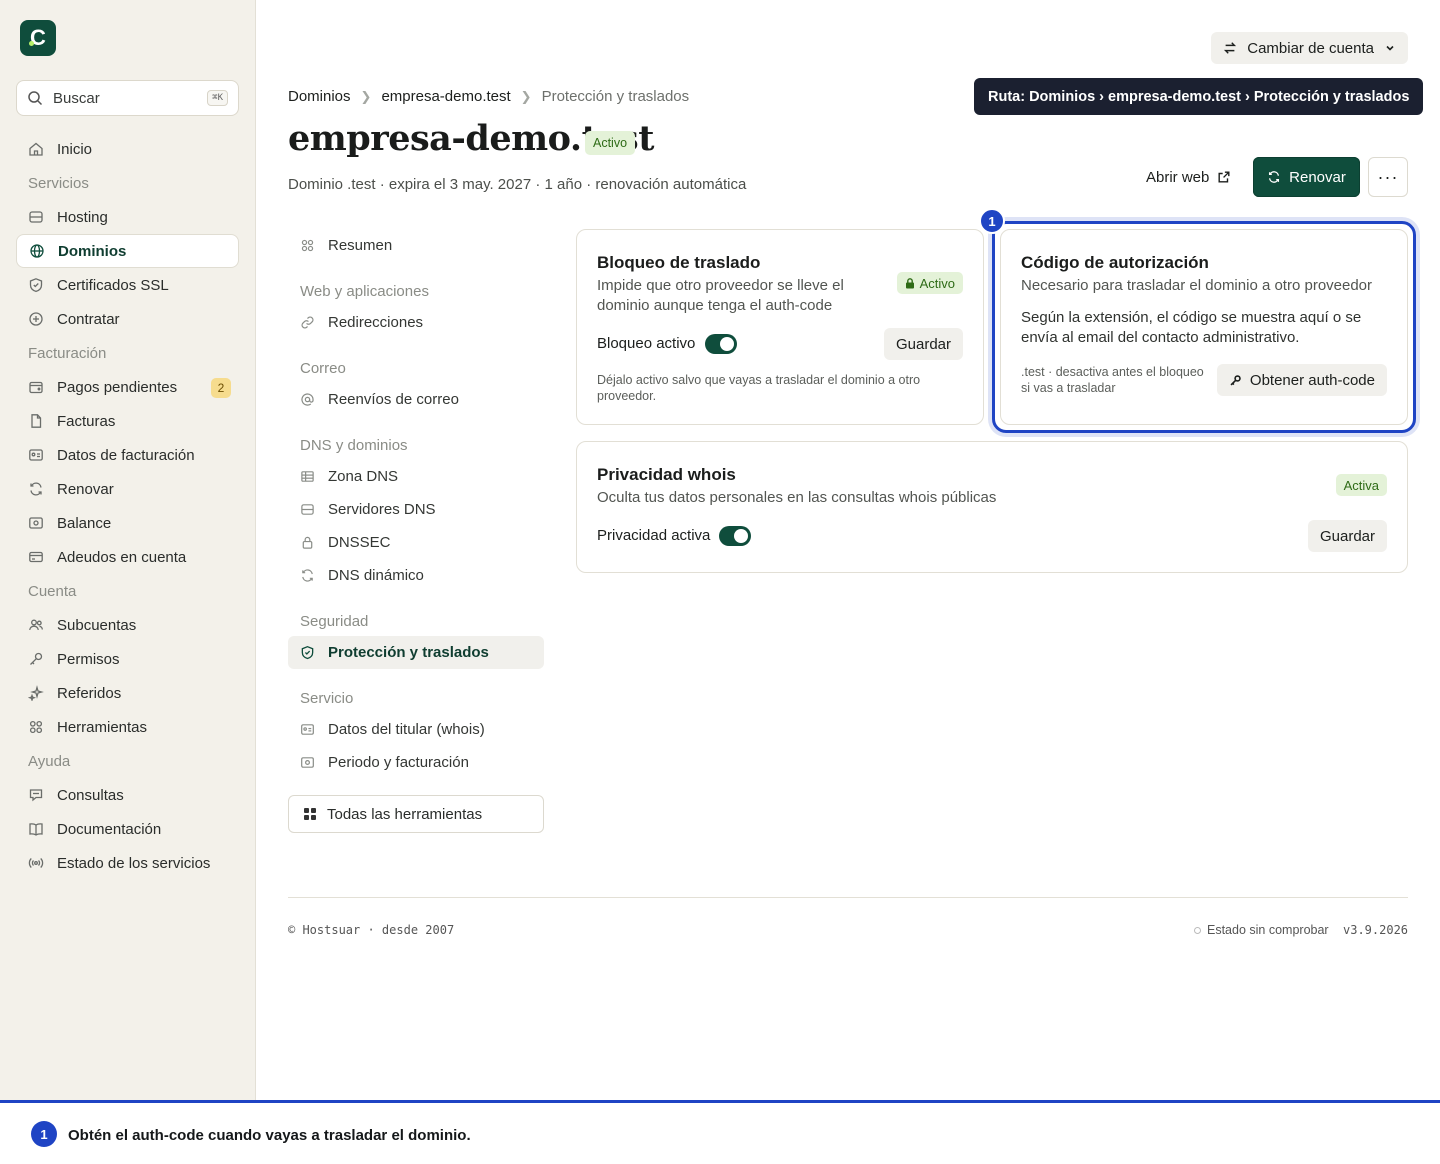 This screenshot has height=1164, width=1440. Describe the element at coordinates (36, 863) in the screenshot. I see `broadcast-icon` at that location.